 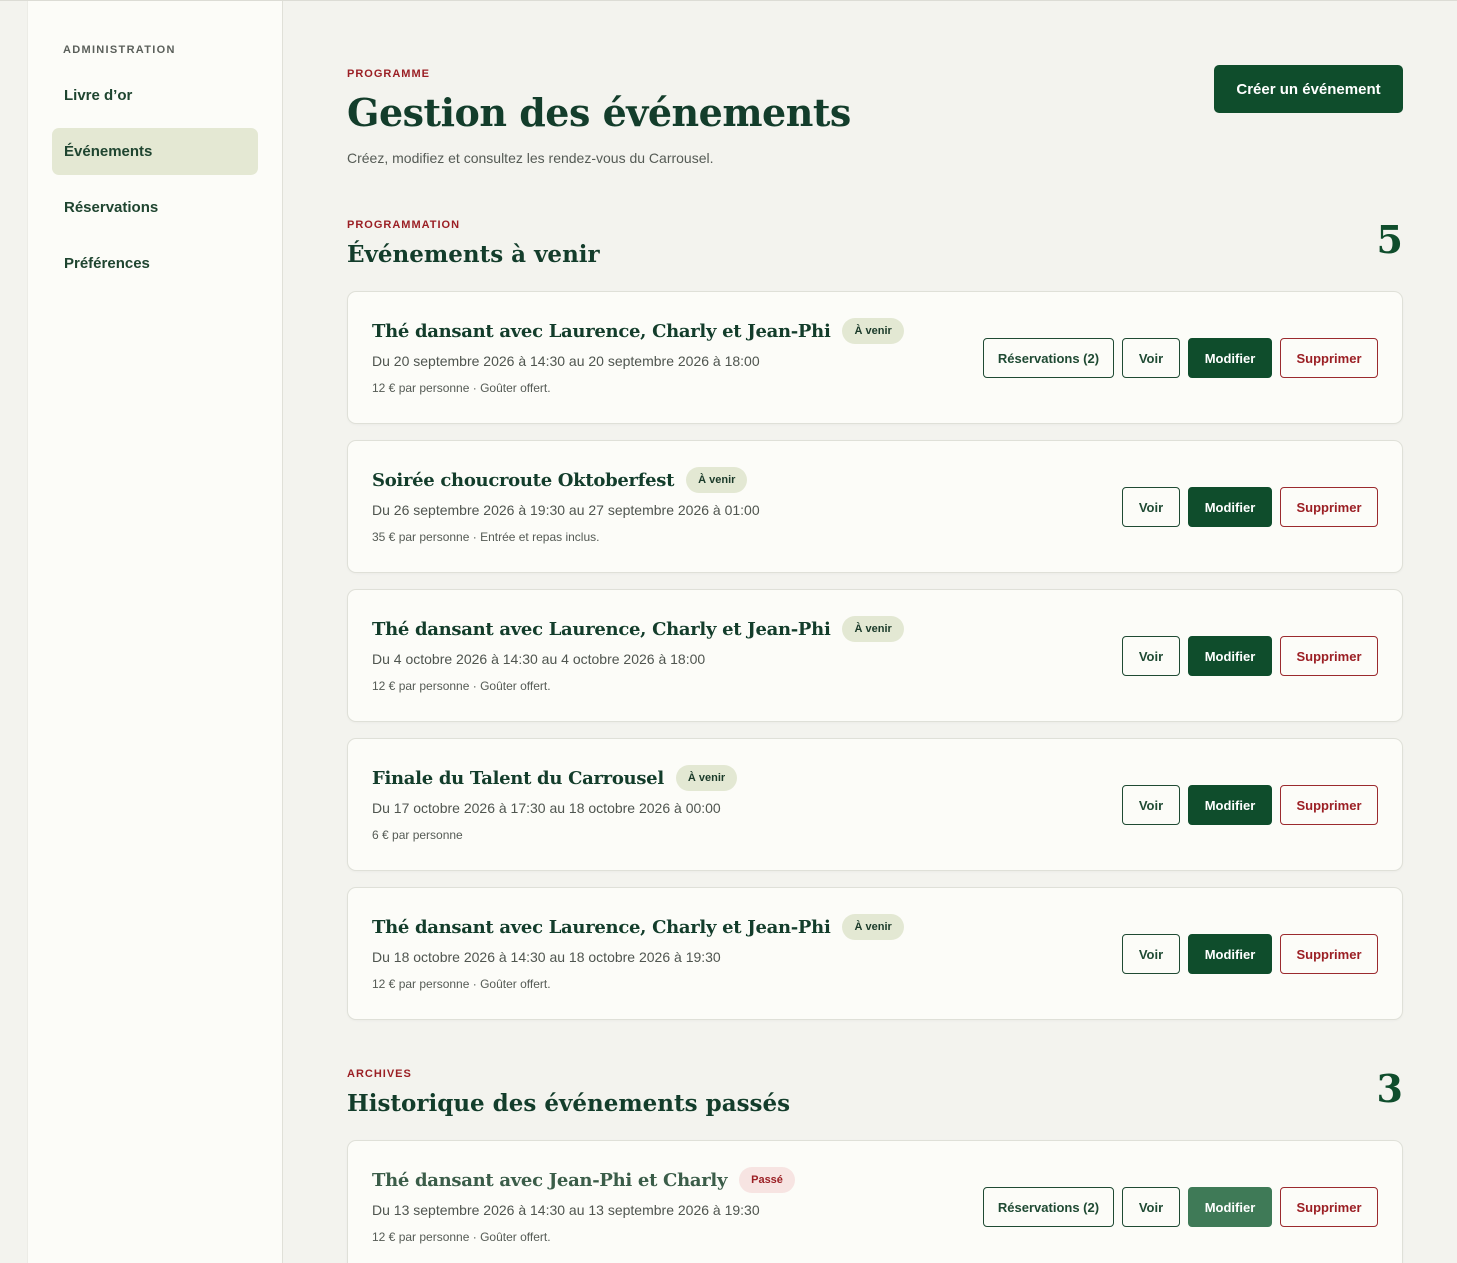 What do you see at coordinates (155, 95) in the screenshot?
I see `sidebar-item-livre-dor: Livre d’or` at bounding box center [155, 95].